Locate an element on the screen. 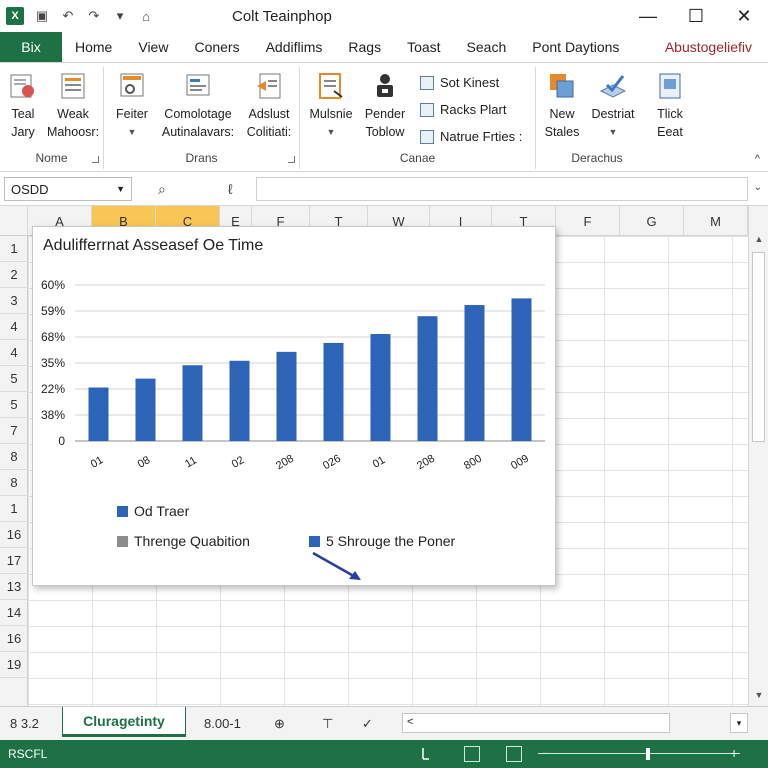  natrue-frties-button: Natrue Frties : is located at coordinates (471, 136).